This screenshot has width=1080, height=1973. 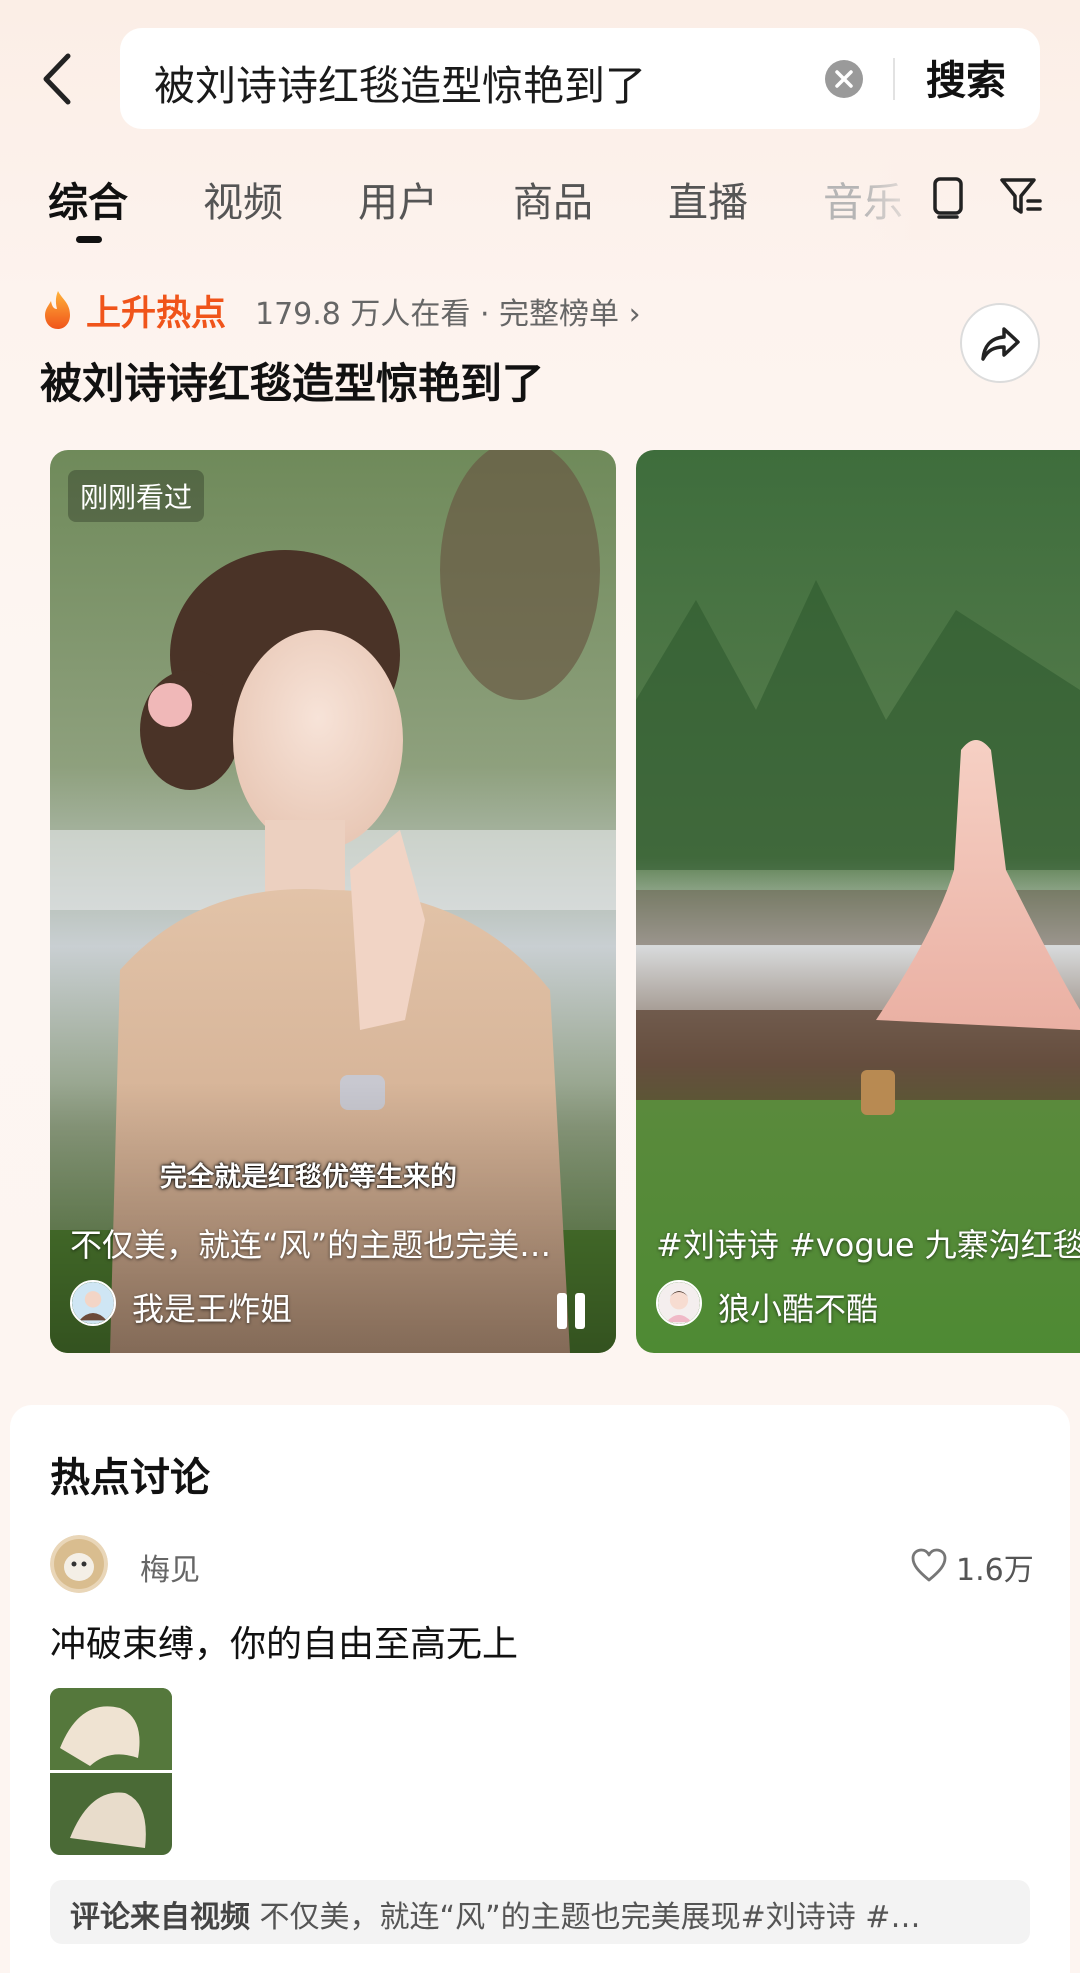 I want to click on chevron-left-icon, so click(x=57, y=79).